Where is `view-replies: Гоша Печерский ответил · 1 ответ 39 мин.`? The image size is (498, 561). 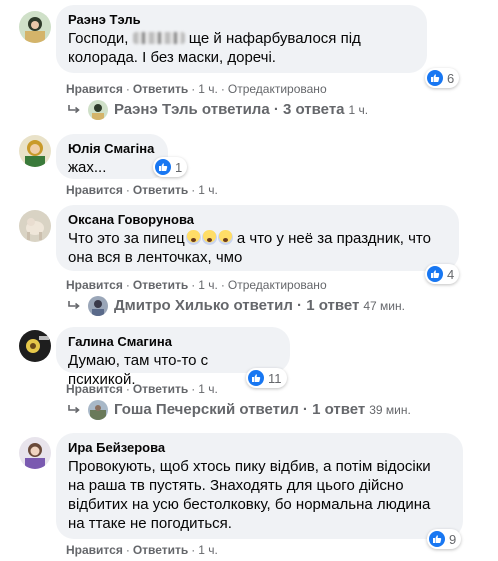 view-replies: Гоша Печерский ответил · 1 ответ 39 мин. is located at coordinates (238, 410).